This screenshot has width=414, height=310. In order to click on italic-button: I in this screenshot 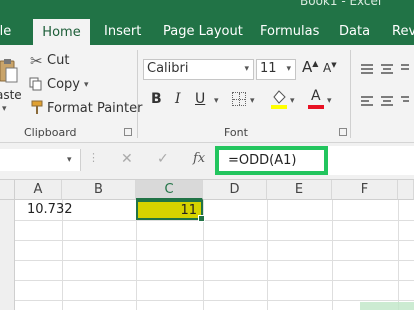, I will do `click(178, 99)`.